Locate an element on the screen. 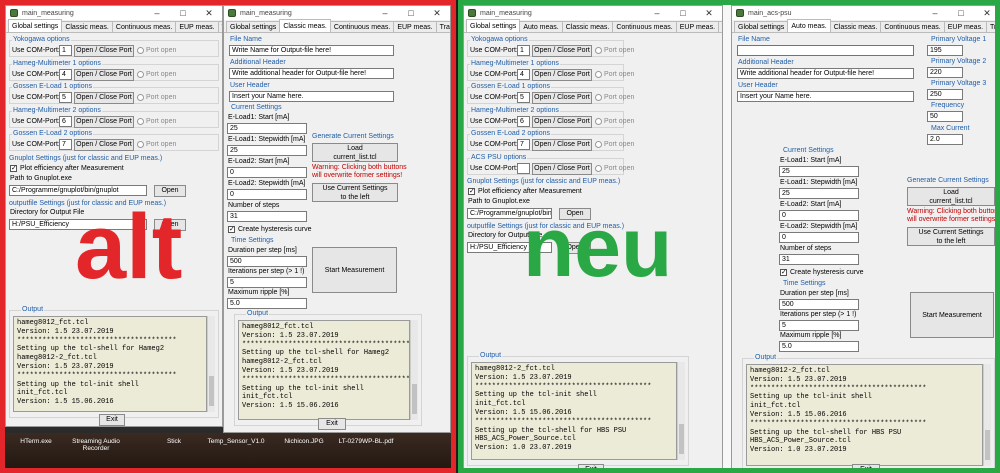 Image resolution: width=1000 pixels, height=473 pixels. time-field-input: 5 is located at coordinates (819, 325).